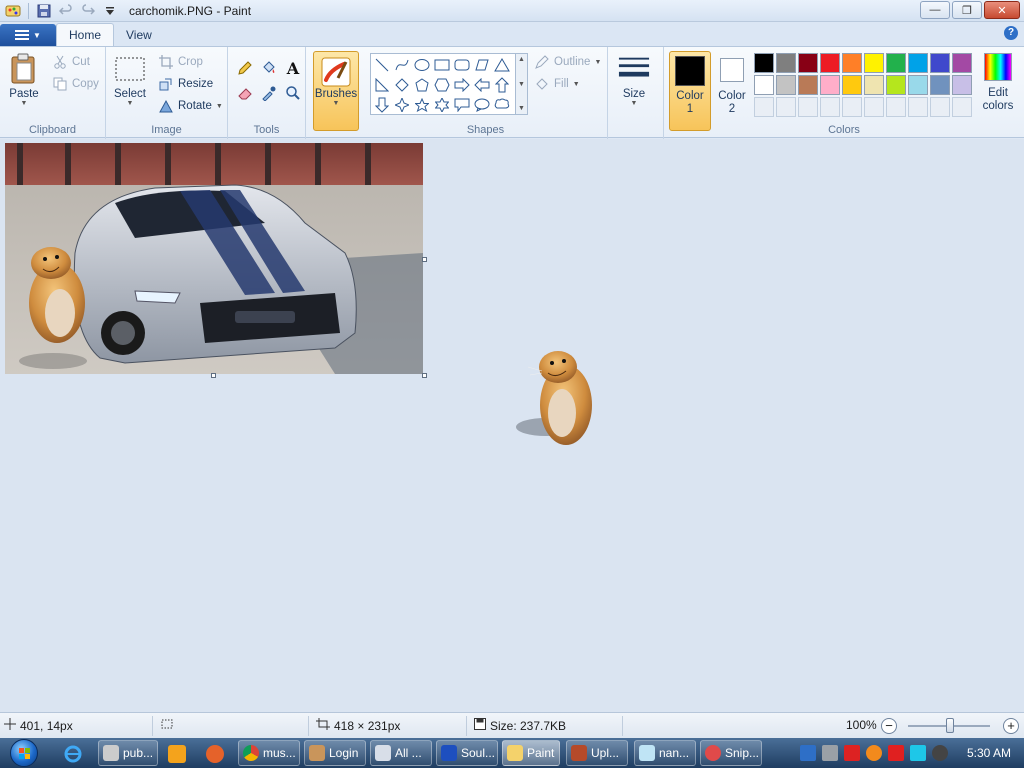 This screenshot has width=1024, height=768. What do you see at coordinates (462, 105) in the screenshot?
I see `rectangle-callout-shape-icon` at bounding box center [462, 105].